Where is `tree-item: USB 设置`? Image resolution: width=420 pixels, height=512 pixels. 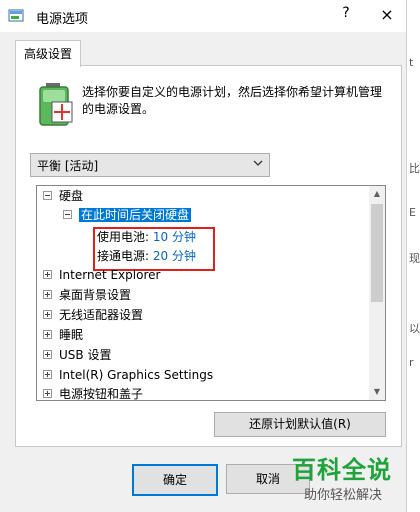 tree-item: USB 设置 is located at coordinates (77, 355).